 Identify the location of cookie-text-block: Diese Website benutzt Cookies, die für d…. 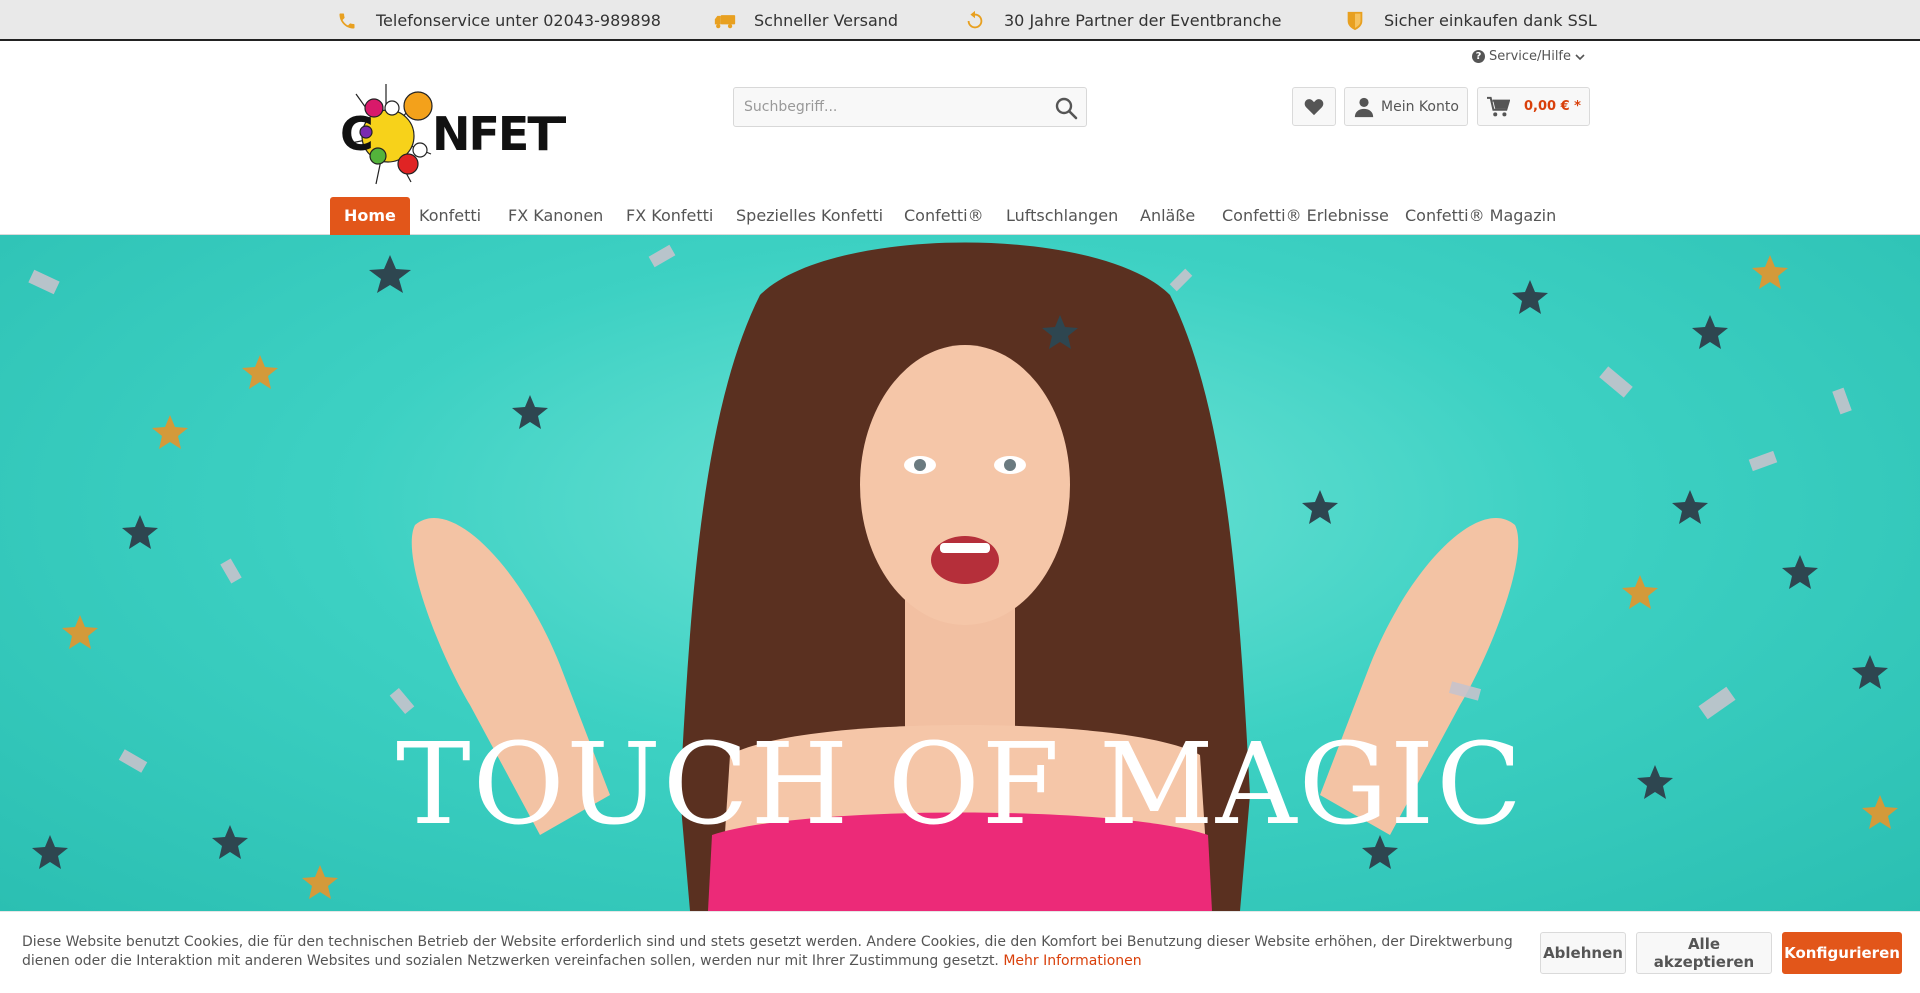
(772, 952).